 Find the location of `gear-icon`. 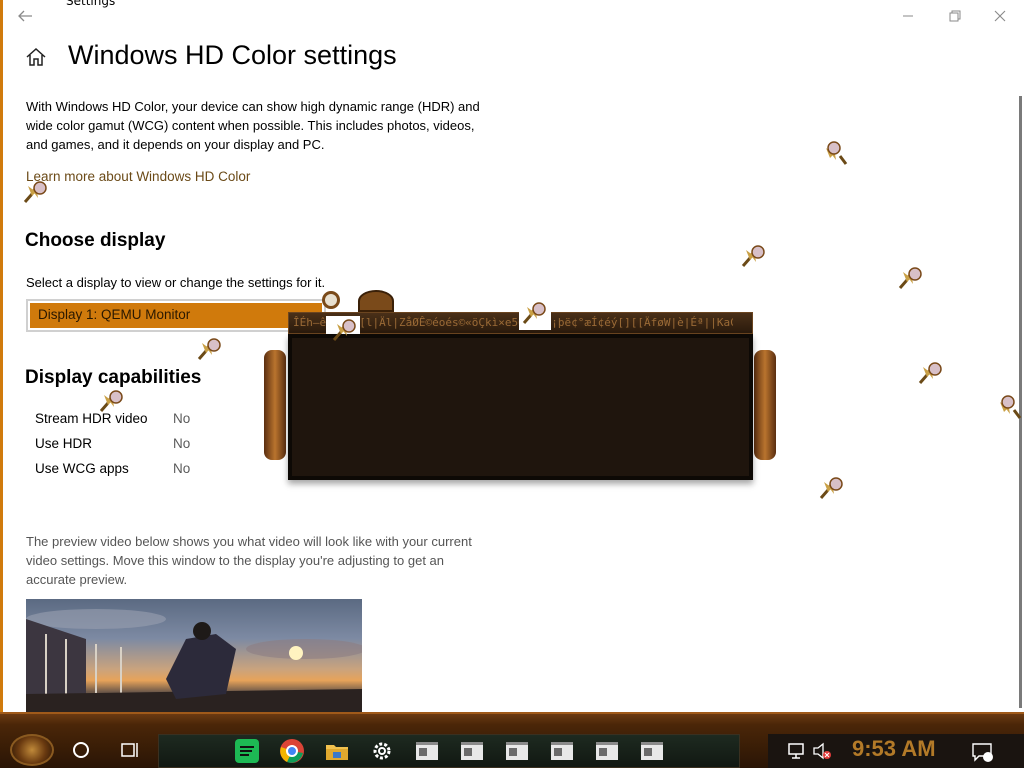

gear-icon is located at coordinates (376, 301).